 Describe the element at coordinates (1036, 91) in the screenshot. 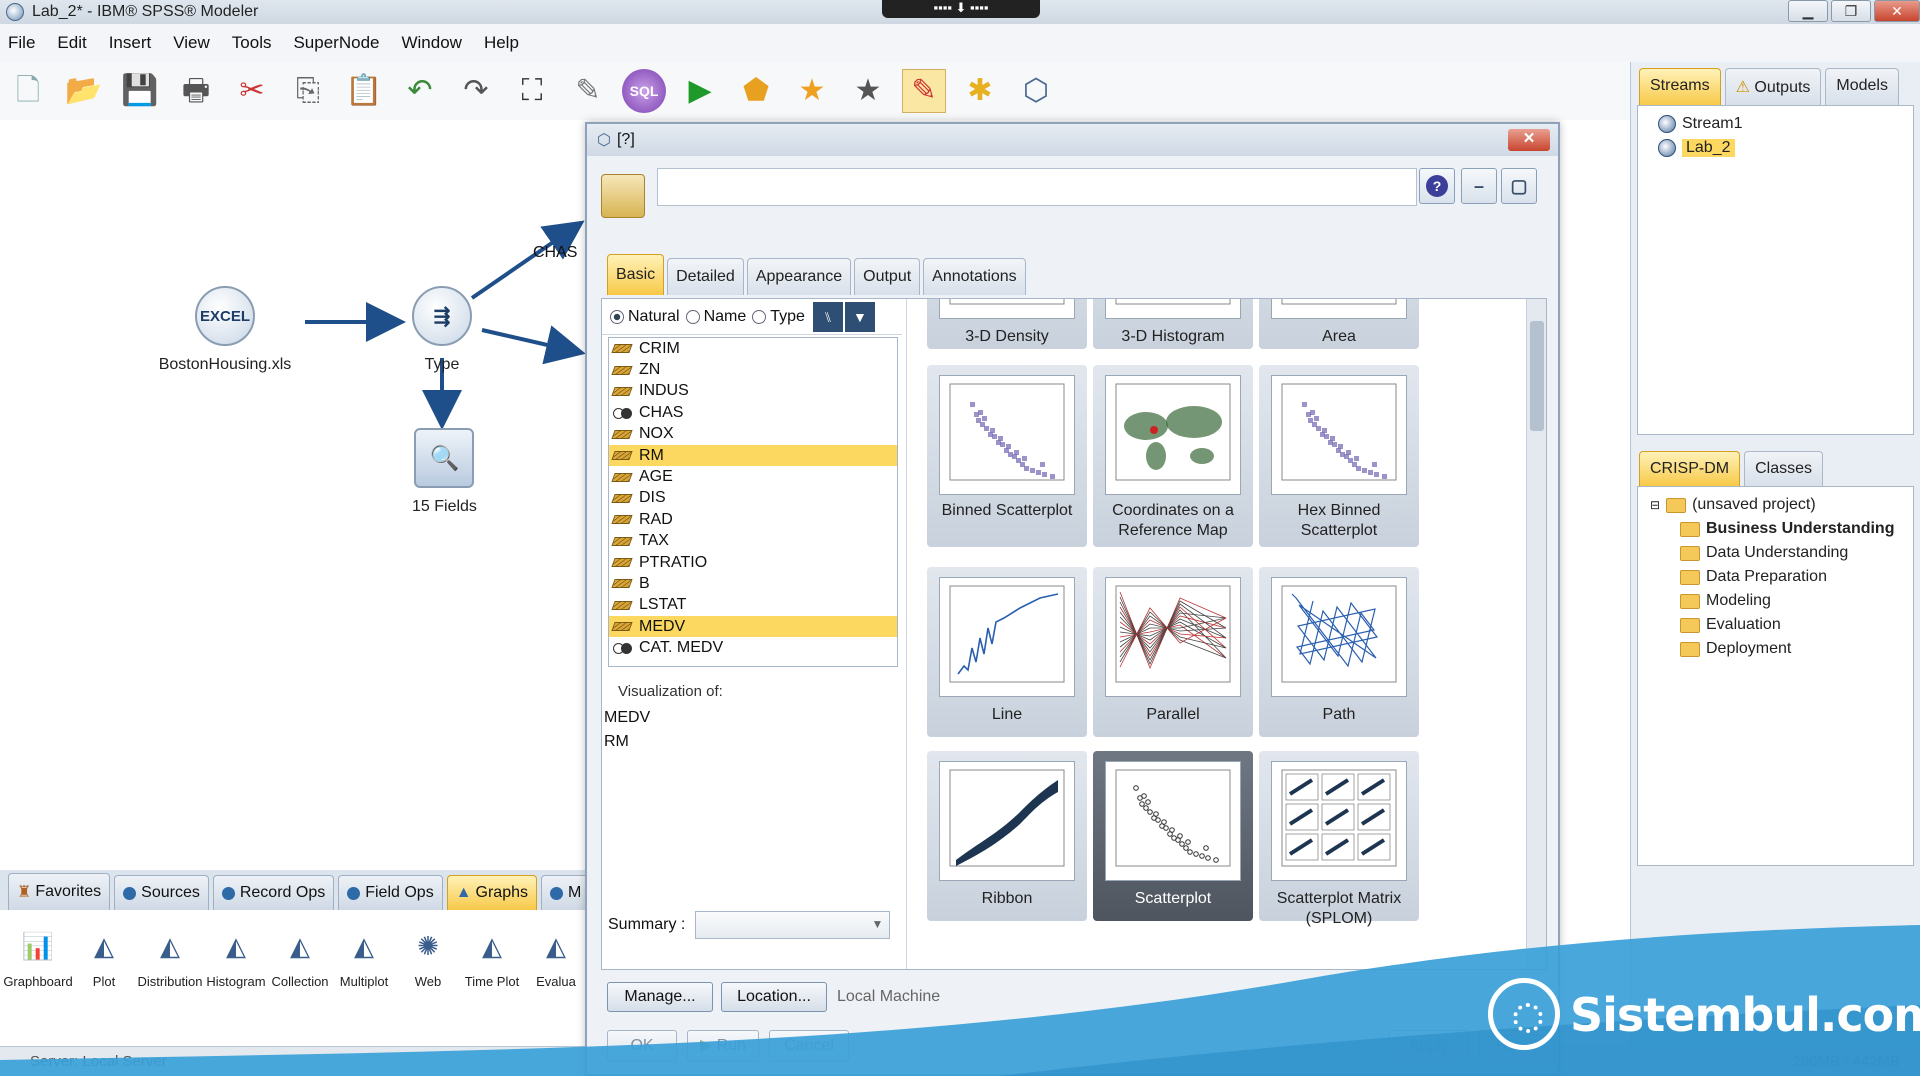

I see `supernode-icon: ⬡` at that location.